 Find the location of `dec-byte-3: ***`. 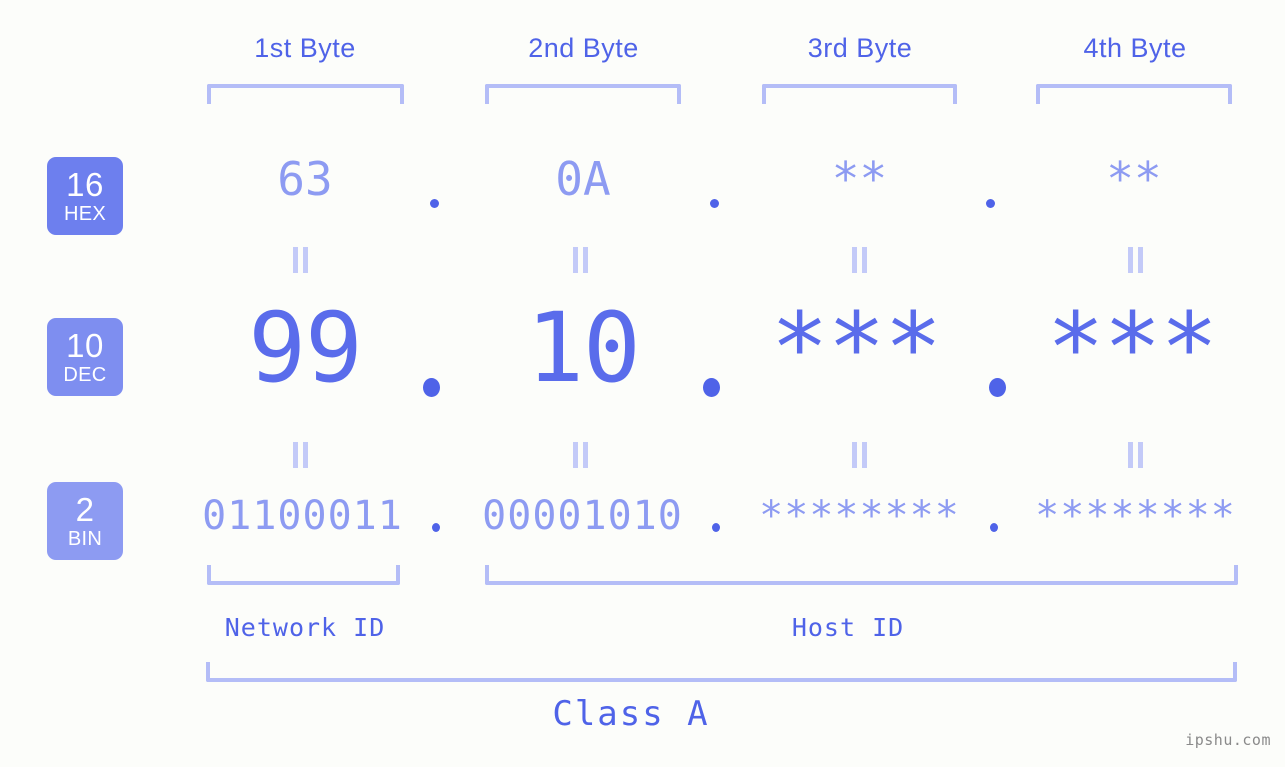

dec-byte-3: *** is located at coordinates (856, 348).